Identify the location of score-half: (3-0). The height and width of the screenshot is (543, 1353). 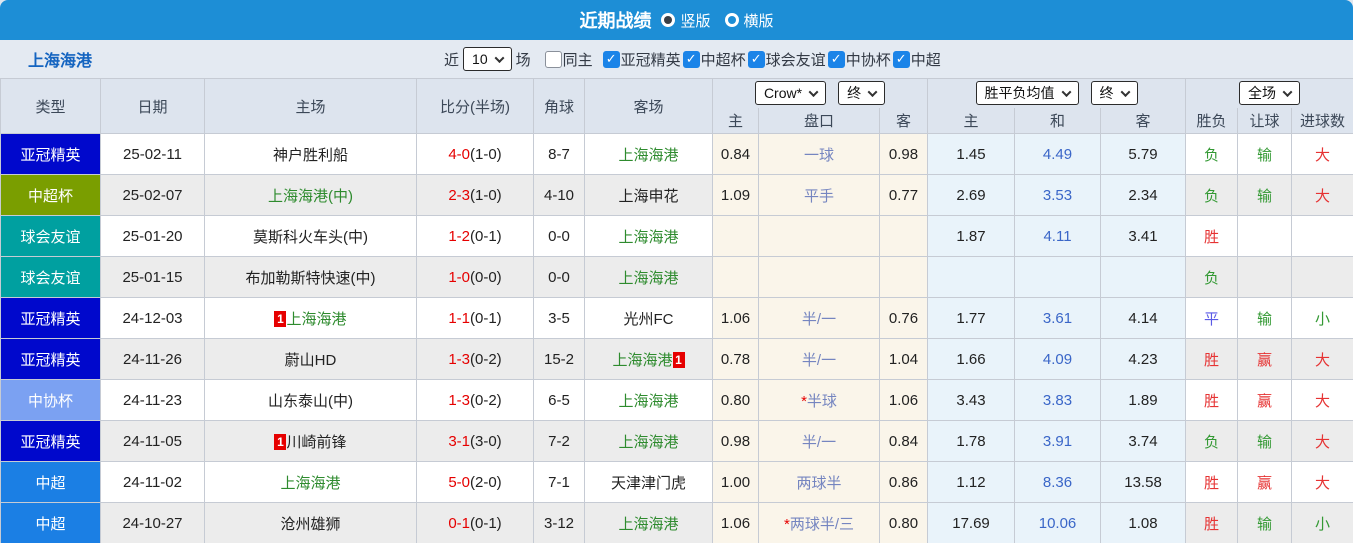
(486, 441).